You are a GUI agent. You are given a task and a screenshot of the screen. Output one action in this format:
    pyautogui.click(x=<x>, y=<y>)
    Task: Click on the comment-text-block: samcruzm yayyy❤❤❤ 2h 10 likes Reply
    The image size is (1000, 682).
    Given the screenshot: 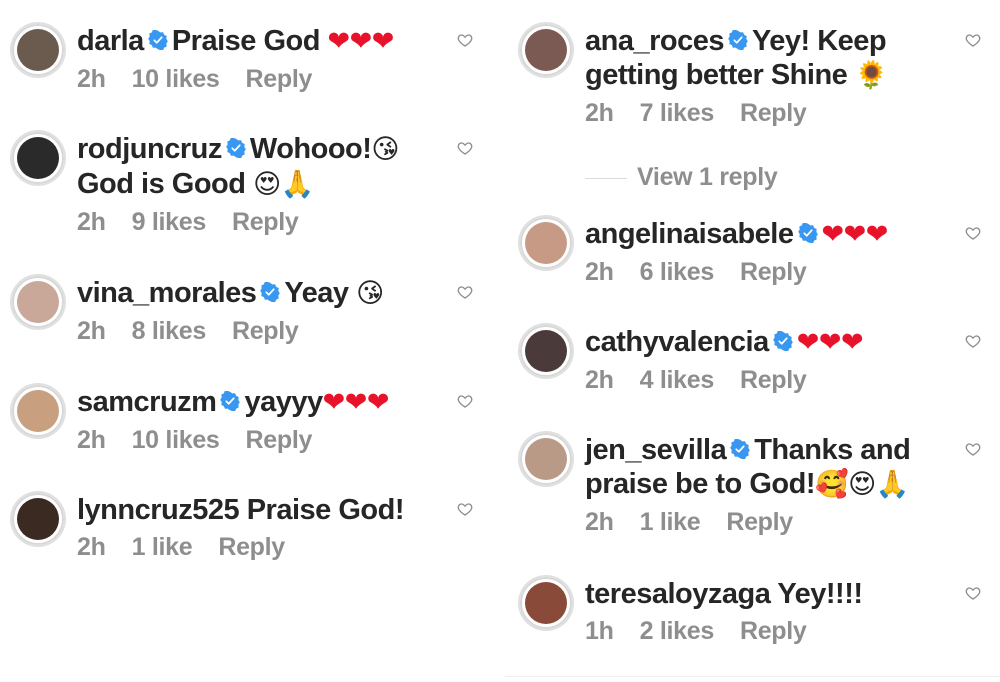 What is the action you would take?
    pyautogui.click(x=257, y=420)
    